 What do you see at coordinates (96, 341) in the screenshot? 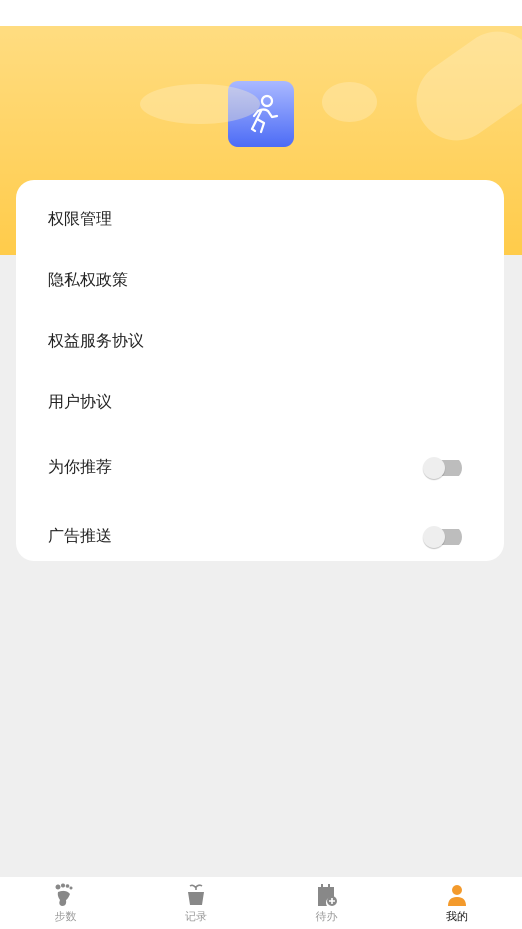
I see `menu-item: 权益服务协议` at bounding box center [96, 341].